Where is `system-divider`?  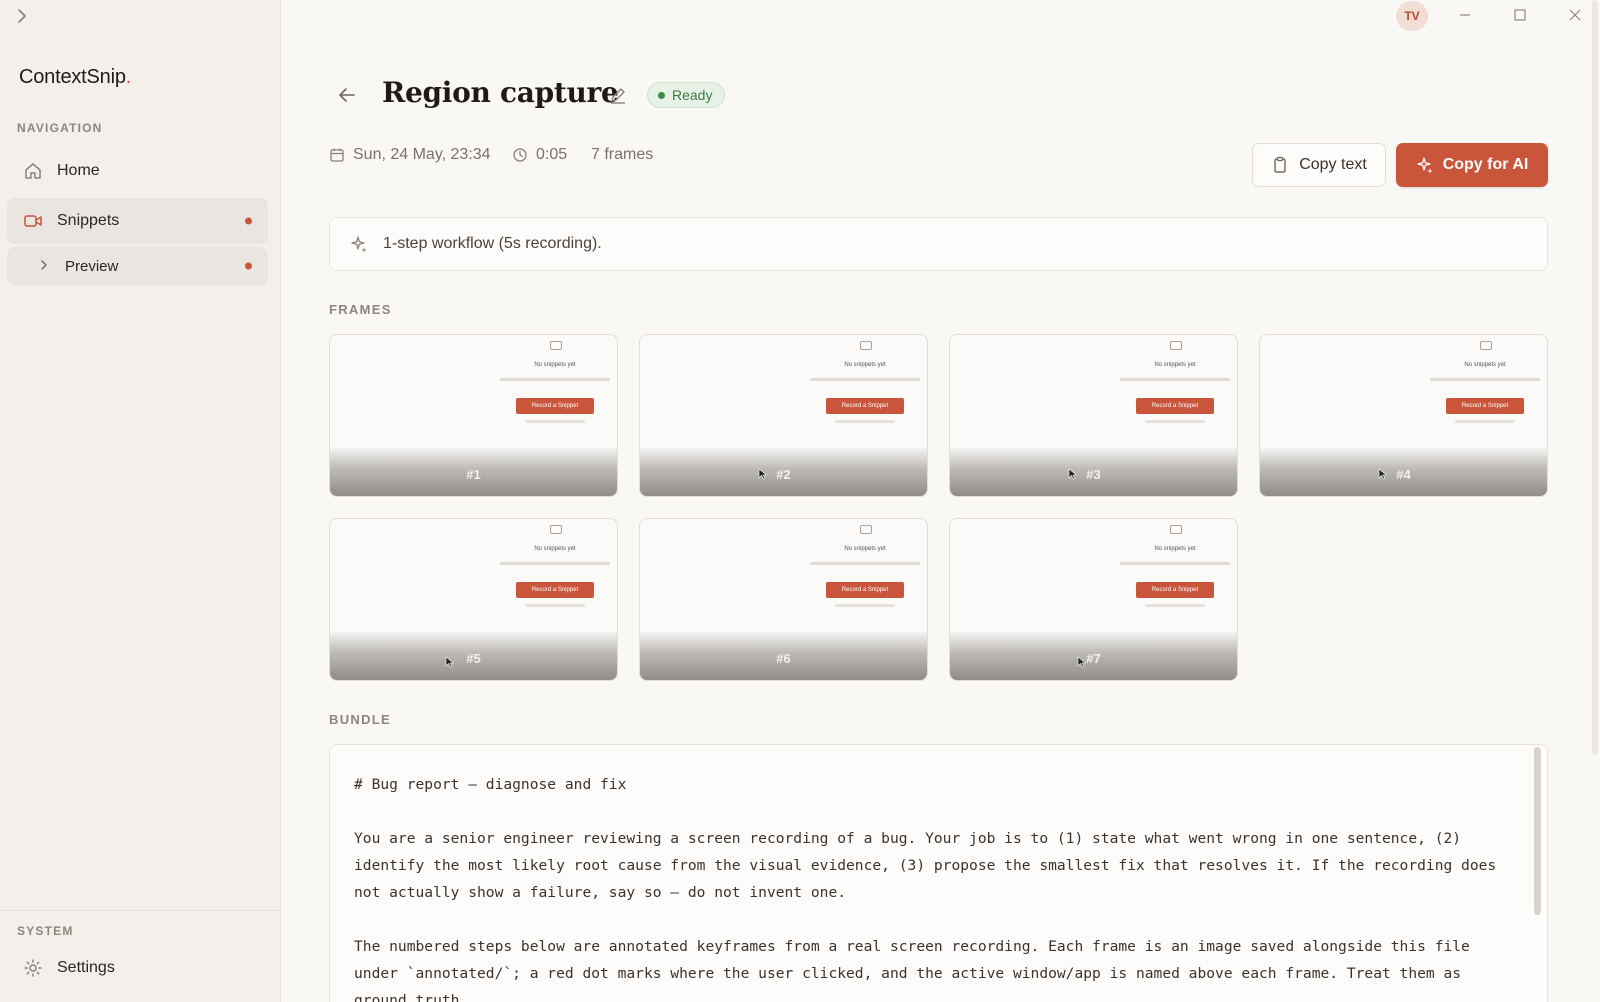
system-divider is located at coordinates (140, 910).